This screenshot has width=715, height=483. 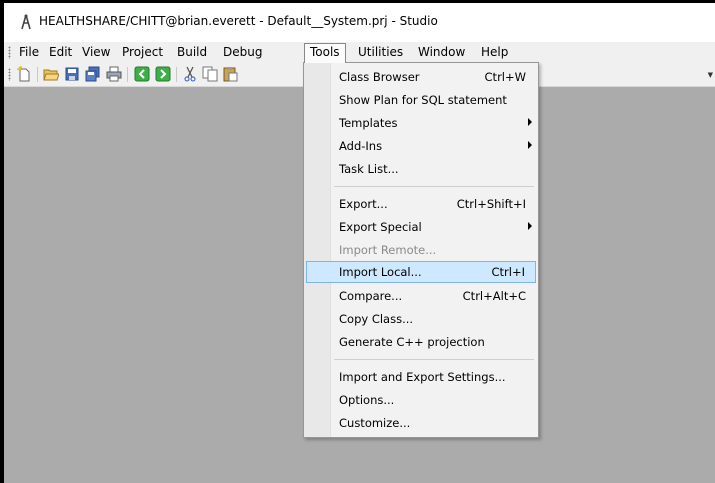 I want to click on menu-debug: Debug, so click(x=242, y=52).